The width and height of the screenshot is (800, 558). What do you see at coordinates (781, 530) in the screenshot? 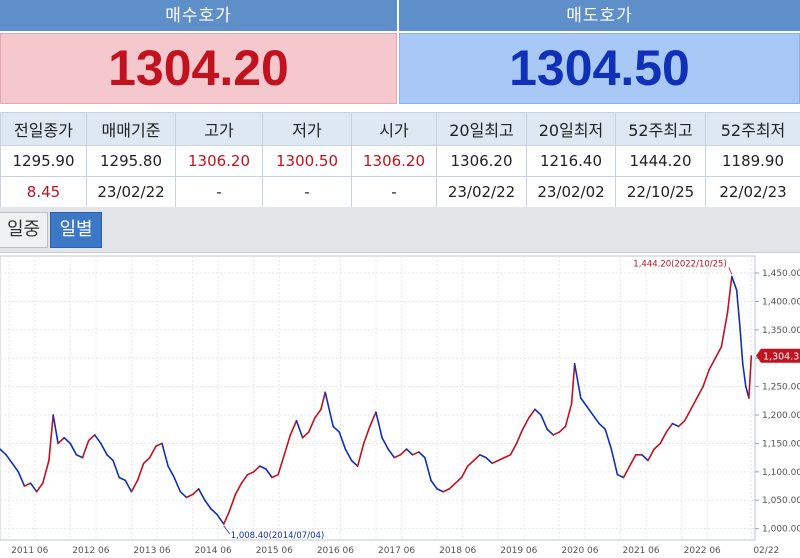
I see `y-tick-label: 1,000.00` at bounding box center [781, 530].